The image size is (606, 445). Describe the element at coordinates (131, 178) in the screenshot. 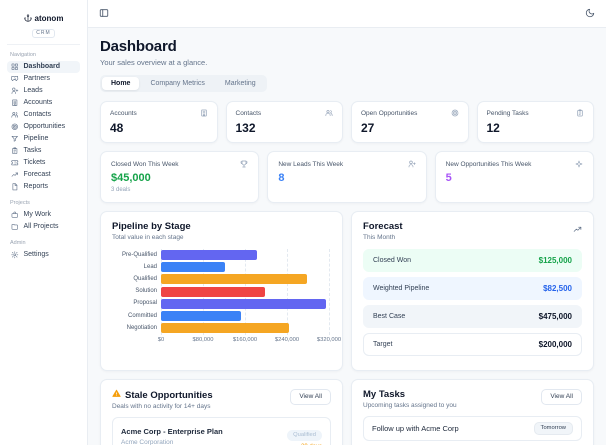

I see `highlight-value: $45,000` at that location.